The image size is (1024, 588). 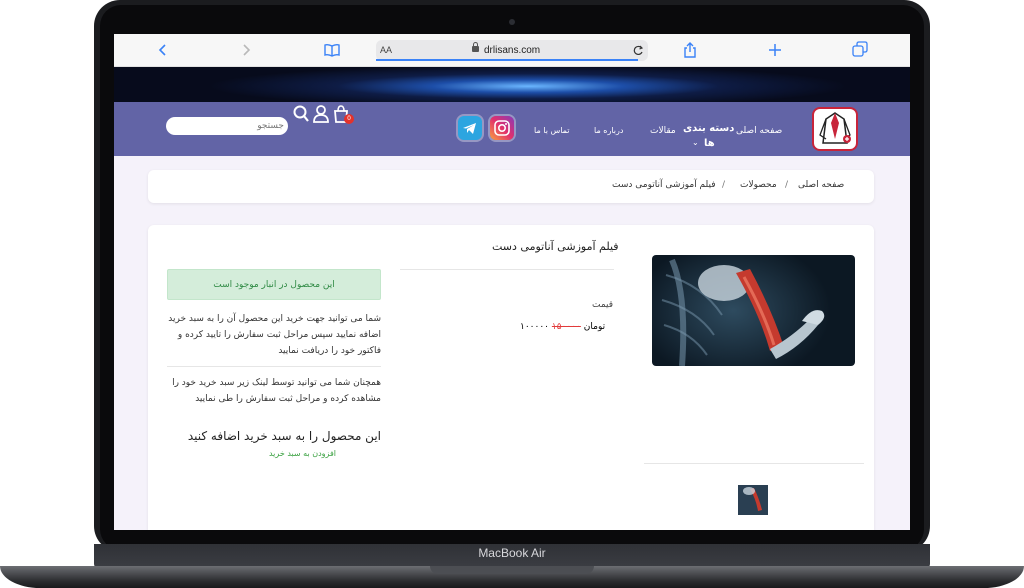 What do you see at coordinates (229, 126) in the screenshot?
I see `search-input` at bounding box center [229, 126].